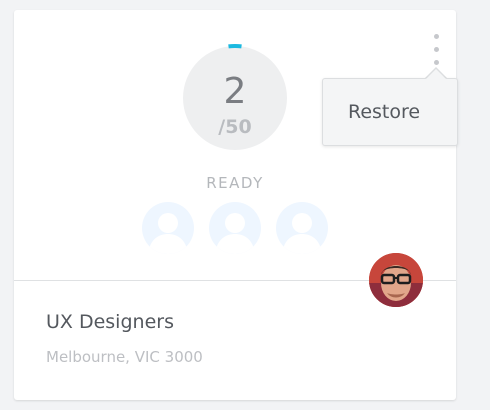 This screenshot has width=490, height=410. I want to click on more-options-icon, so click(437, 52).